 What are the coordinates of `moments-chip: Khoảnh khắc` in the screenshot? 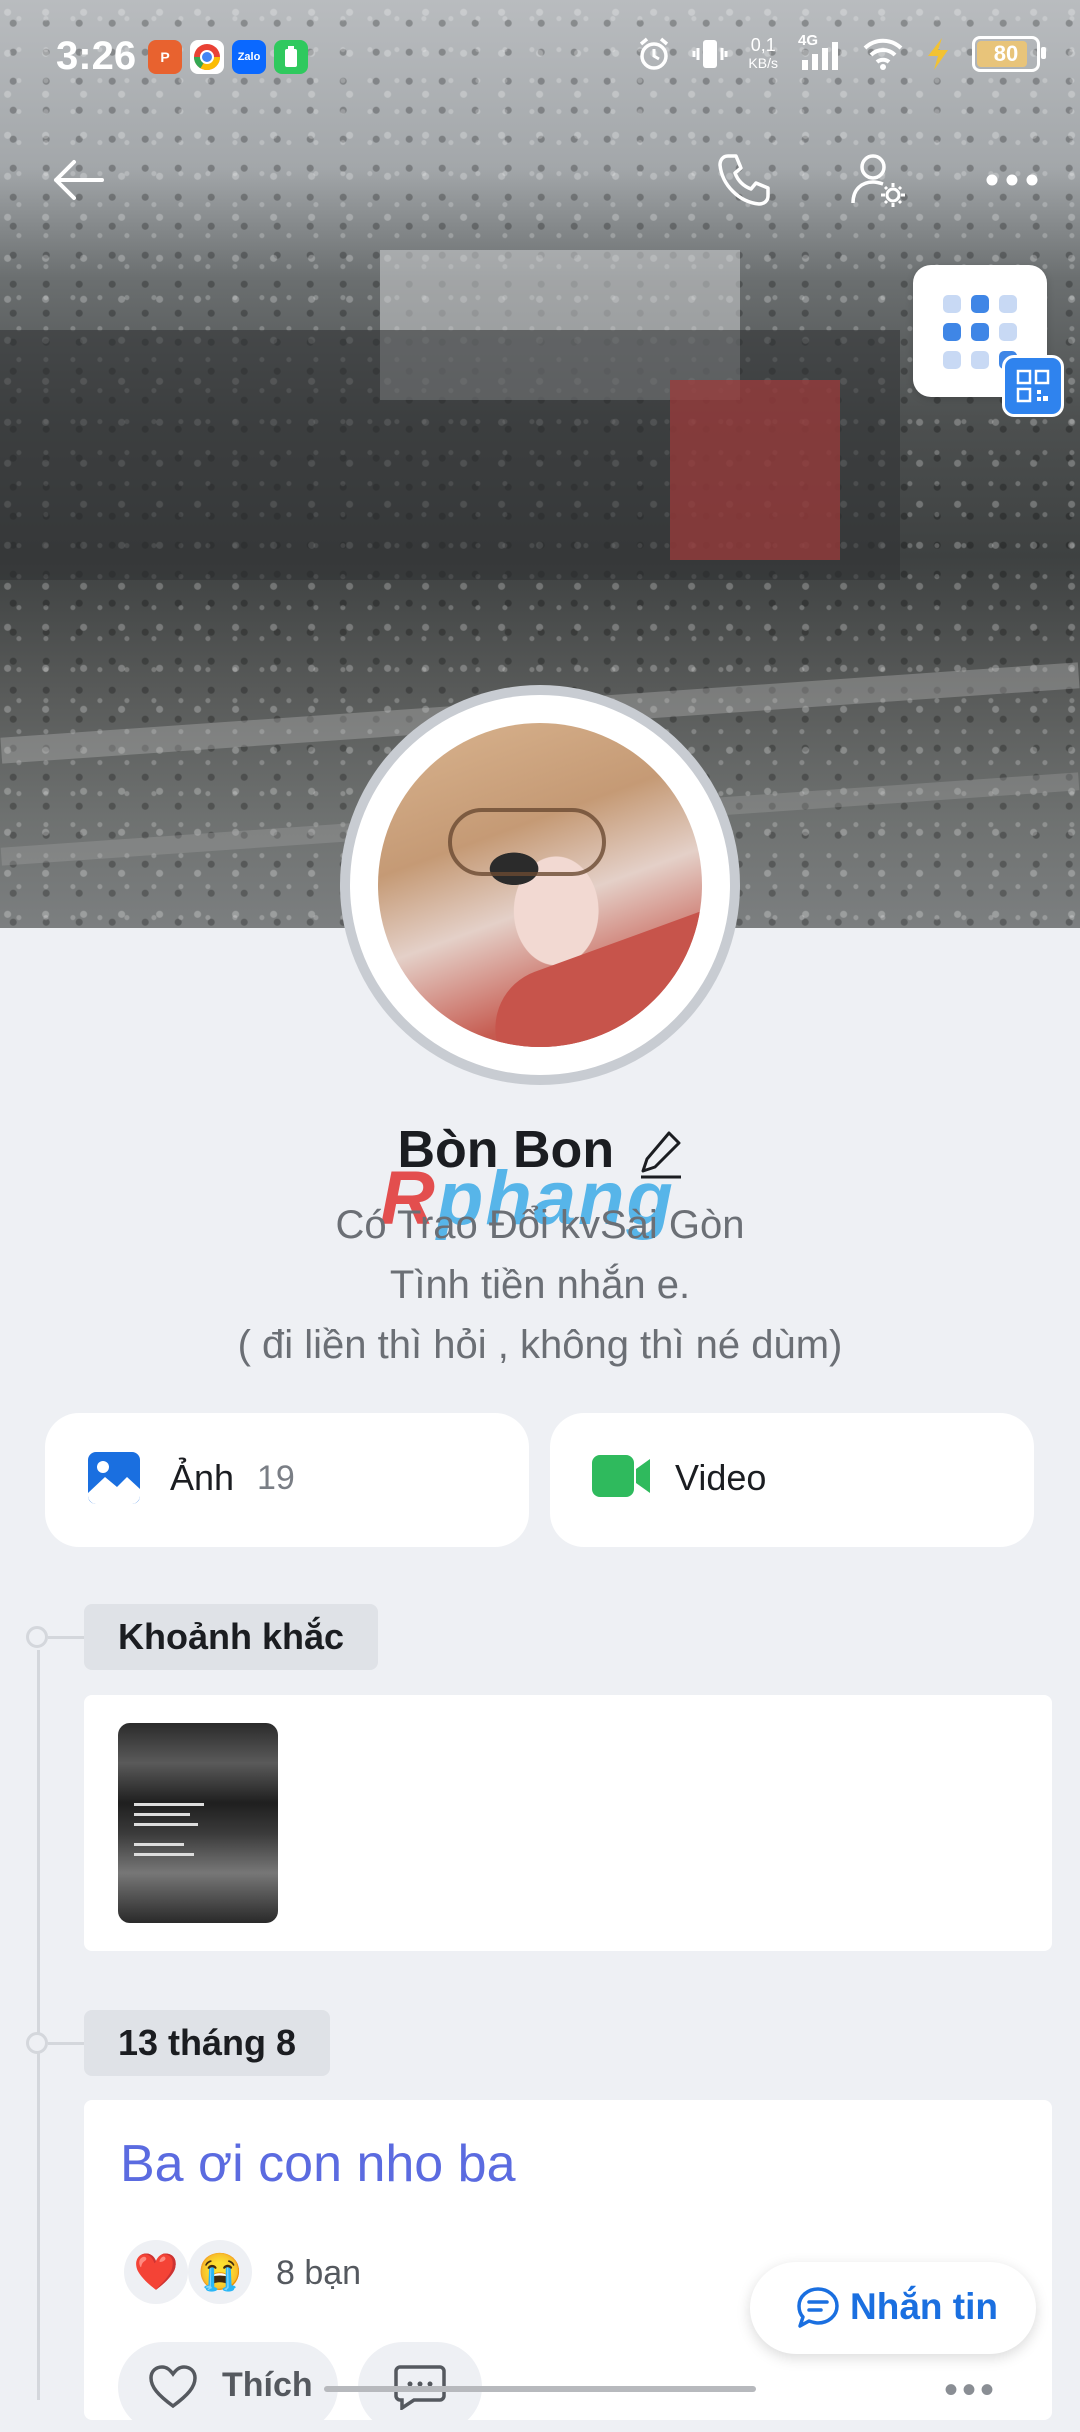 It's located at (231, 1637).